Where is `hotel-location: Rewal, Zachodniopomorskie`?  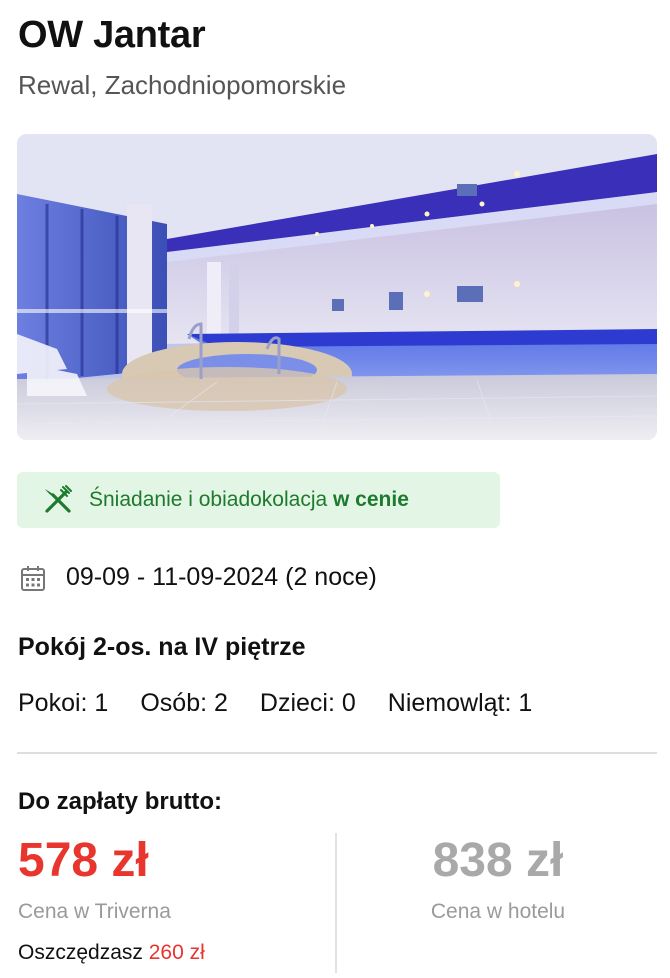 hotel-location: Rewal, Zachodniopomorskie is located at coordinates (182, 85).